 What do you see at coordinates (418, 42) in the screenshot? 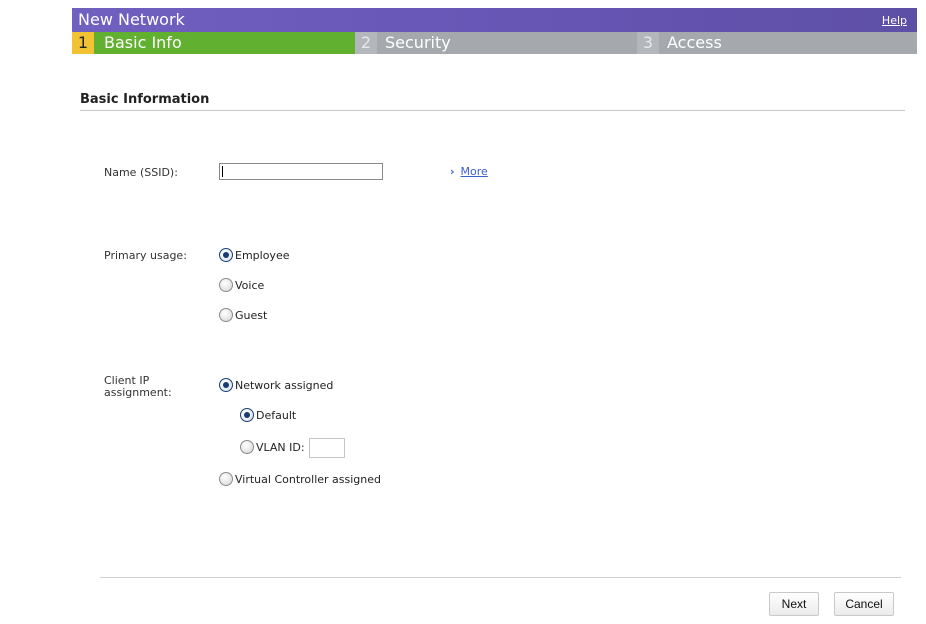
I see `step-label: Security` at bounding box center [418, 42].